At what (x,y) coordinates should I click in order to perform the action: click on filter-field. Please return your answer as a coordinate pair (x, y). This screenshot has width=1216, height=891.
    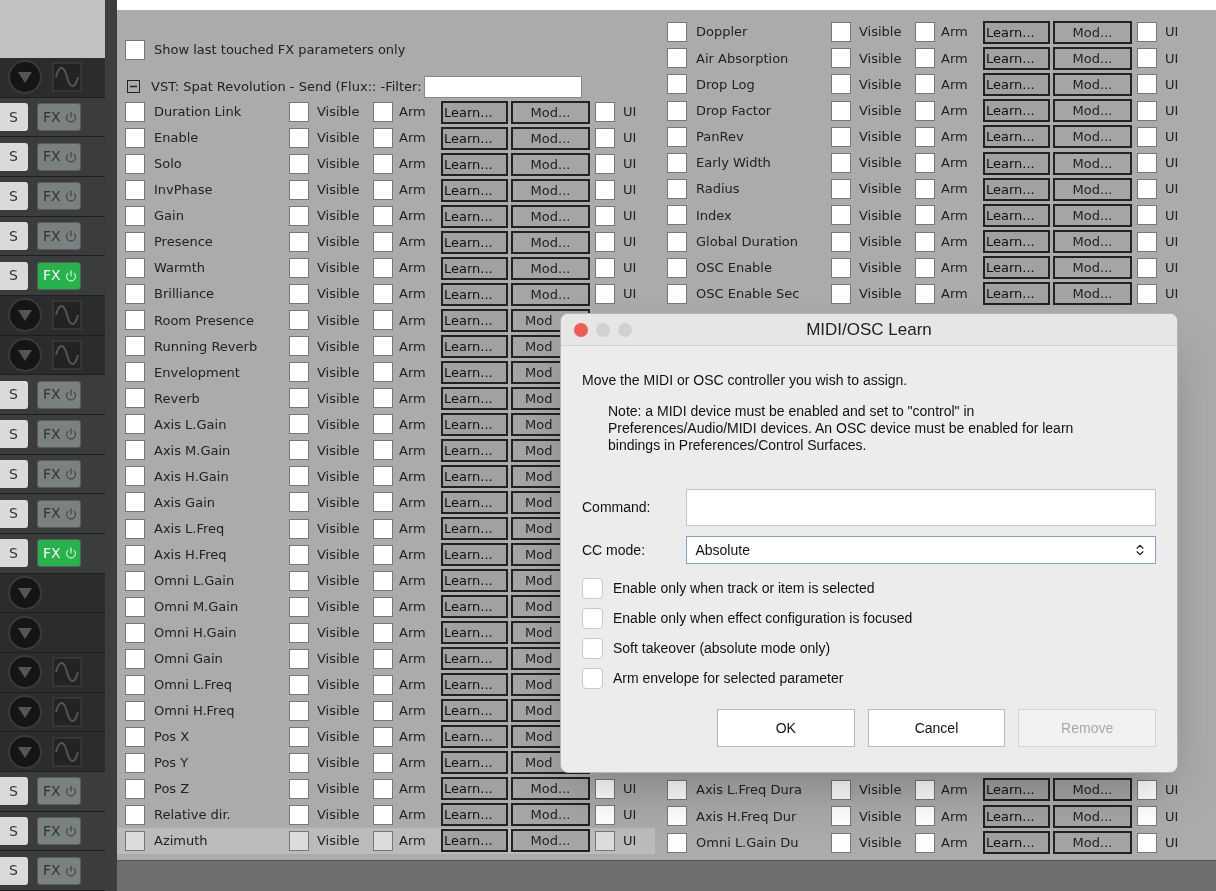
    Looking at the image, I should click on (502, 86).